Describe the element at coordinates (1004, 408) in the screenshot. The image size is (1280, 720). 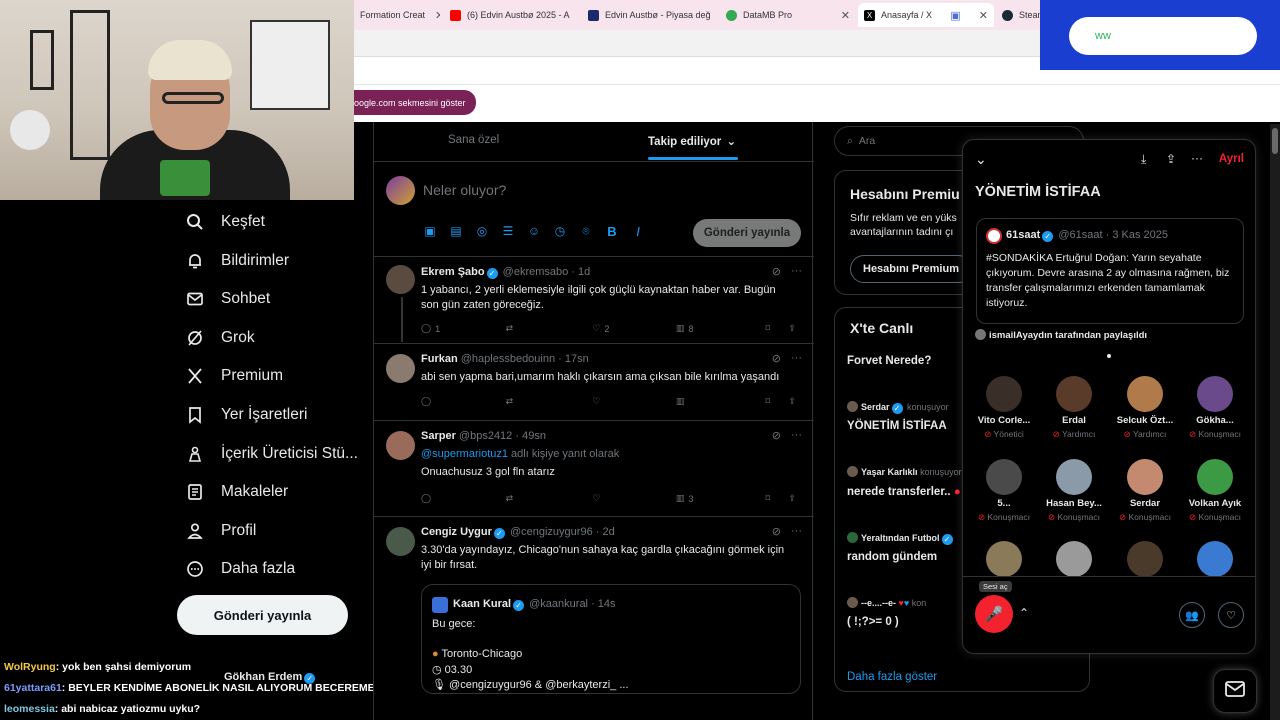
I see `space-speaker: Vito Corle... ⊘ Yönetici` at that location.